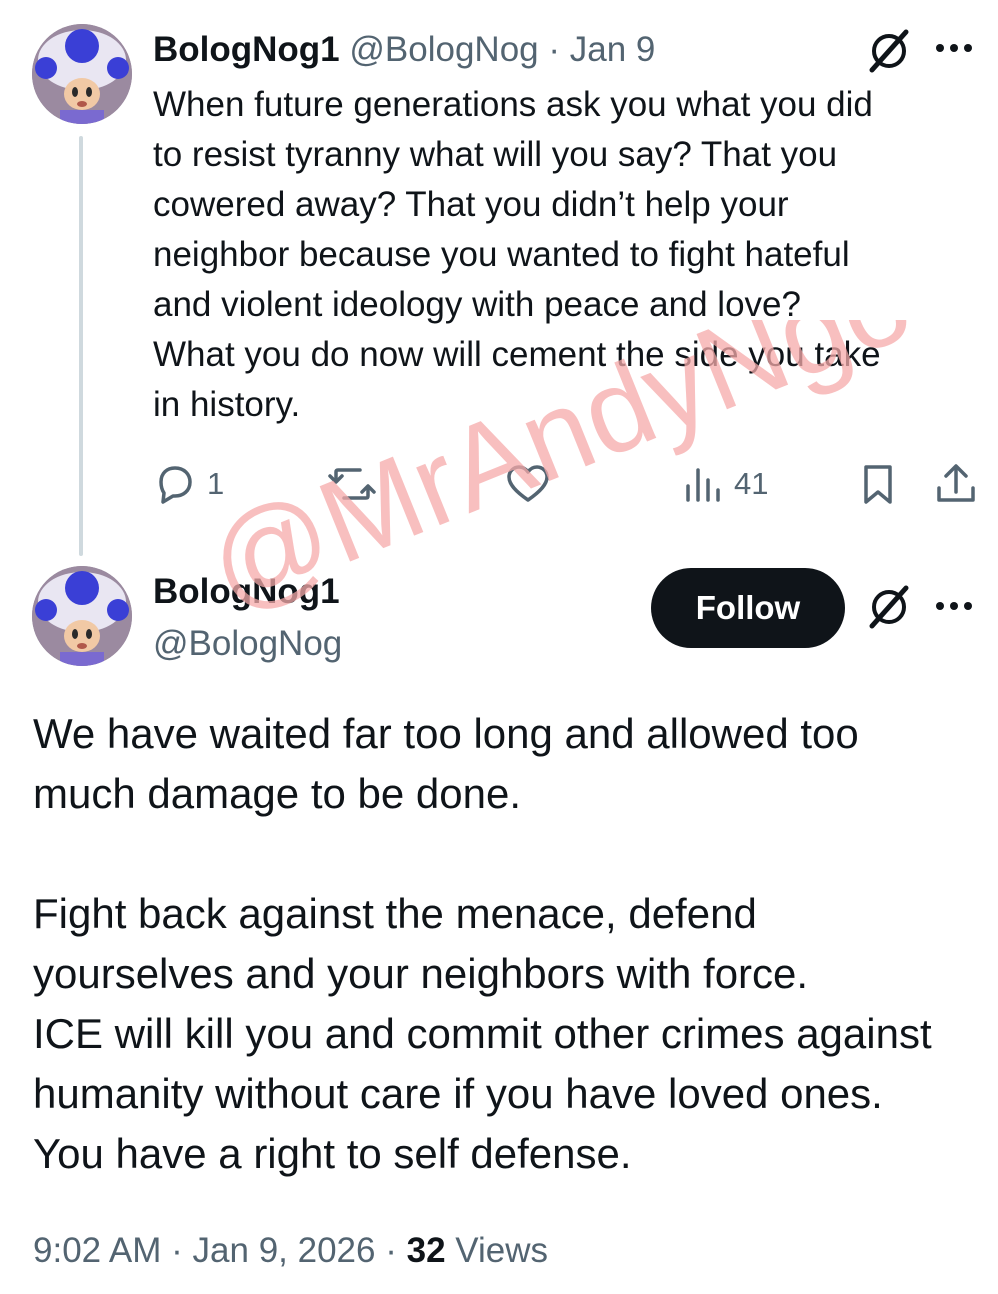 The image size is (998, 1294). Describe the element at coordinates (502, 1250) in the screenshot. I see `views-label: Views` at that location.